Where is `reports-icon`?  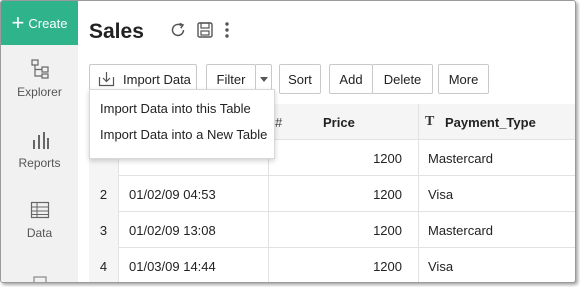
reports-icon is located at coordinates (40, 140).